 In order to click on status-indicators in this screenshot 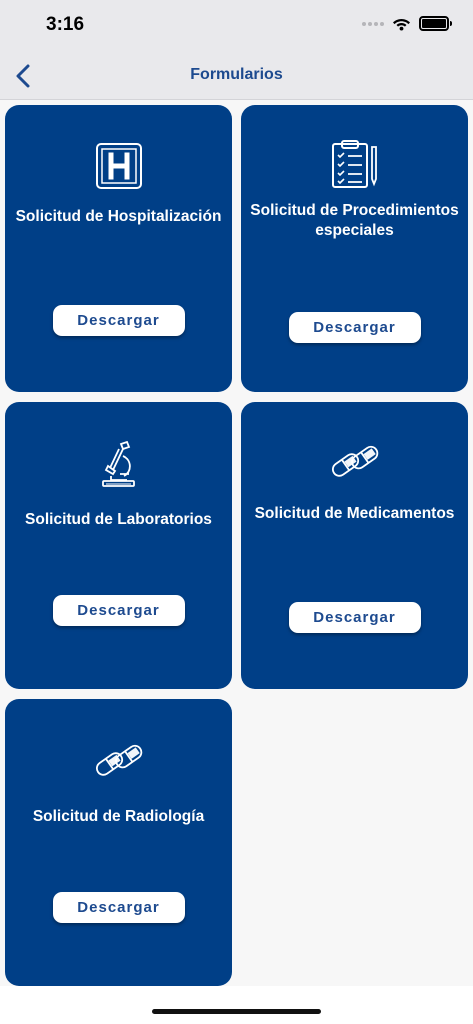, I will do `click(407, 23)`.